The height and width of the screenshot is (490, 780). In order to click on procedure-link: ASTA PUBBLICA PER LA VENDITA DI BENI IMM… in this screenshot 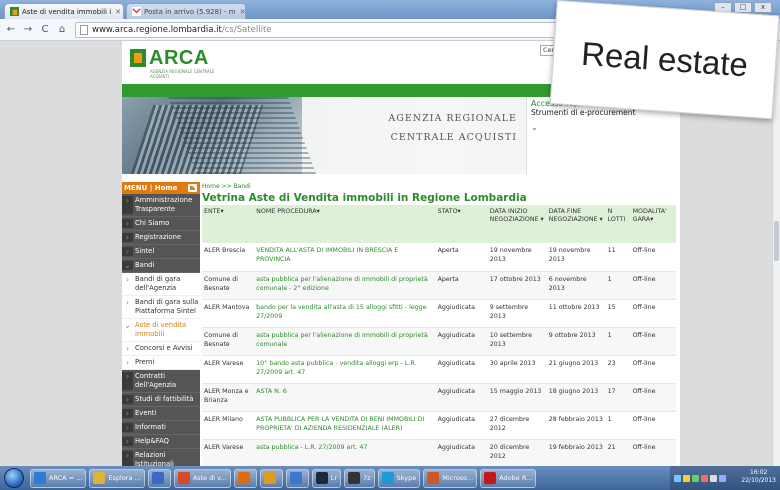, I will do `click(345, 425)`.